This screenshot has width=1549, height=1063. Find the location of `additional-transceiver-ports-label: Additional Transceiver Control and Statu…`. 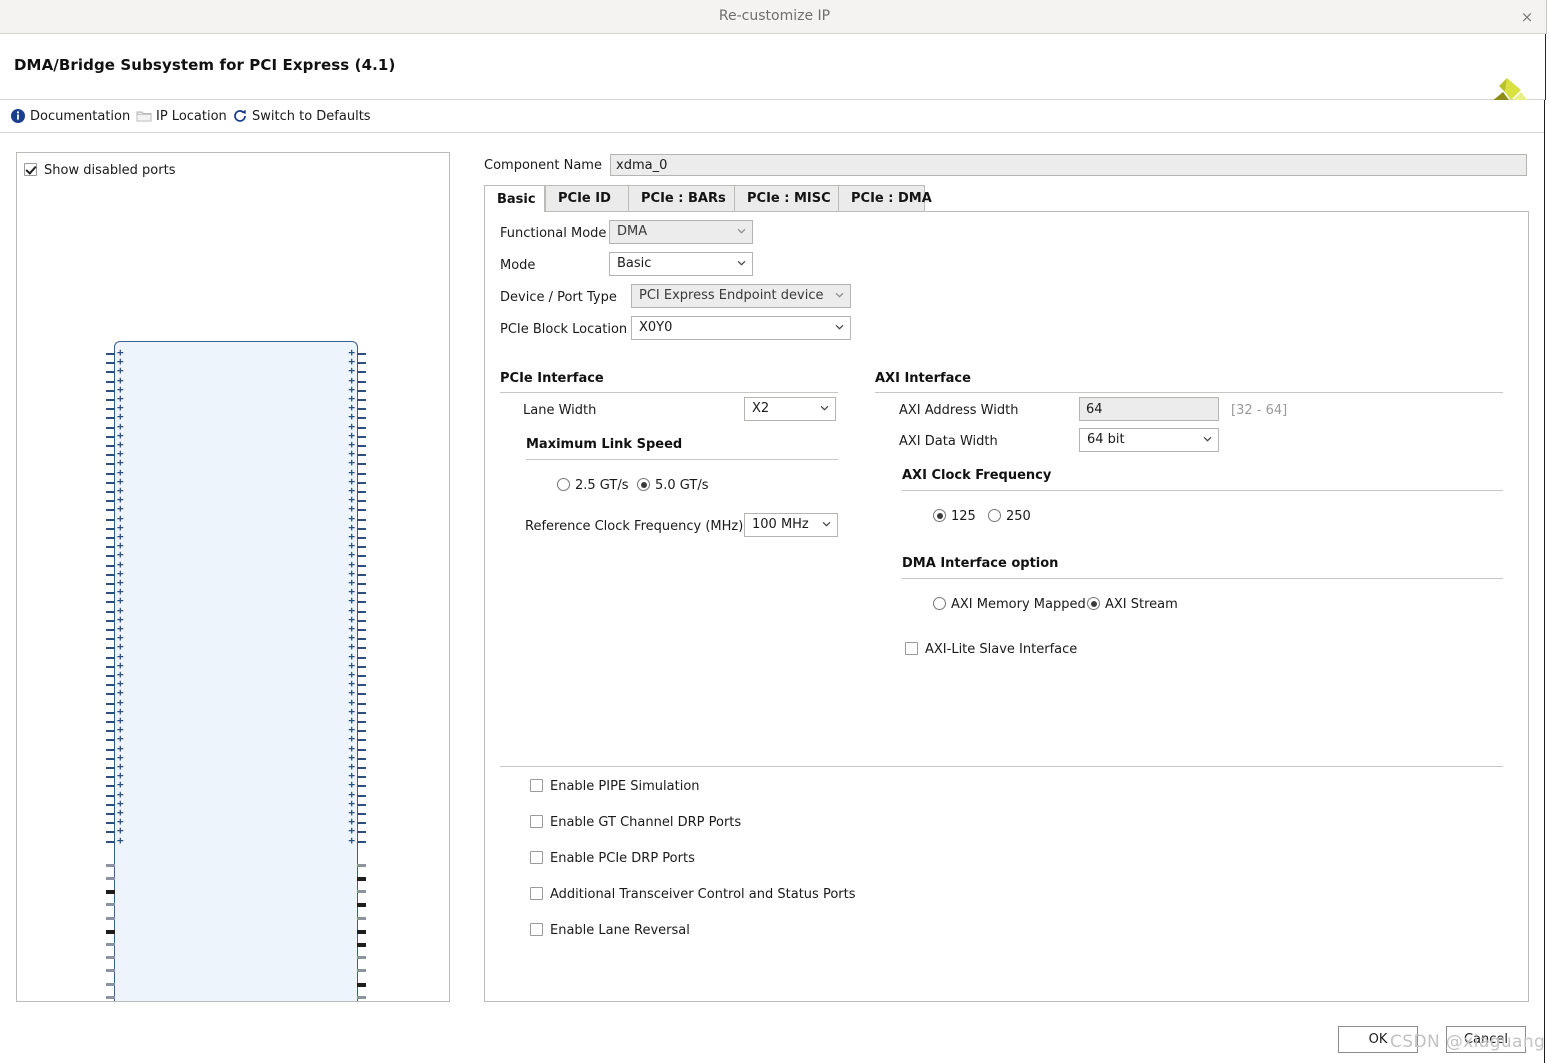

additional-transceiver-ports-label: Additional Transceiver Control and Statu… is located at coordinates (703, 894).